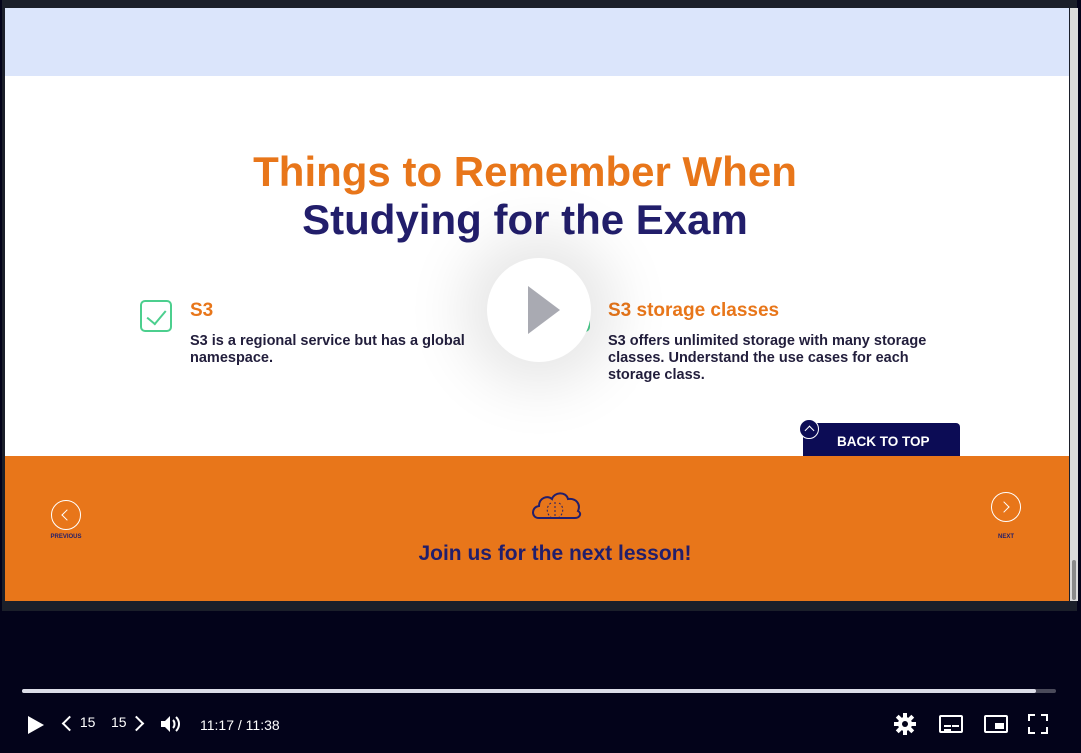 This screenshot has width=1081, height=753. Describe the element at coordinates (171, 724) in the screenshot. I see `volume-icon` at that location.